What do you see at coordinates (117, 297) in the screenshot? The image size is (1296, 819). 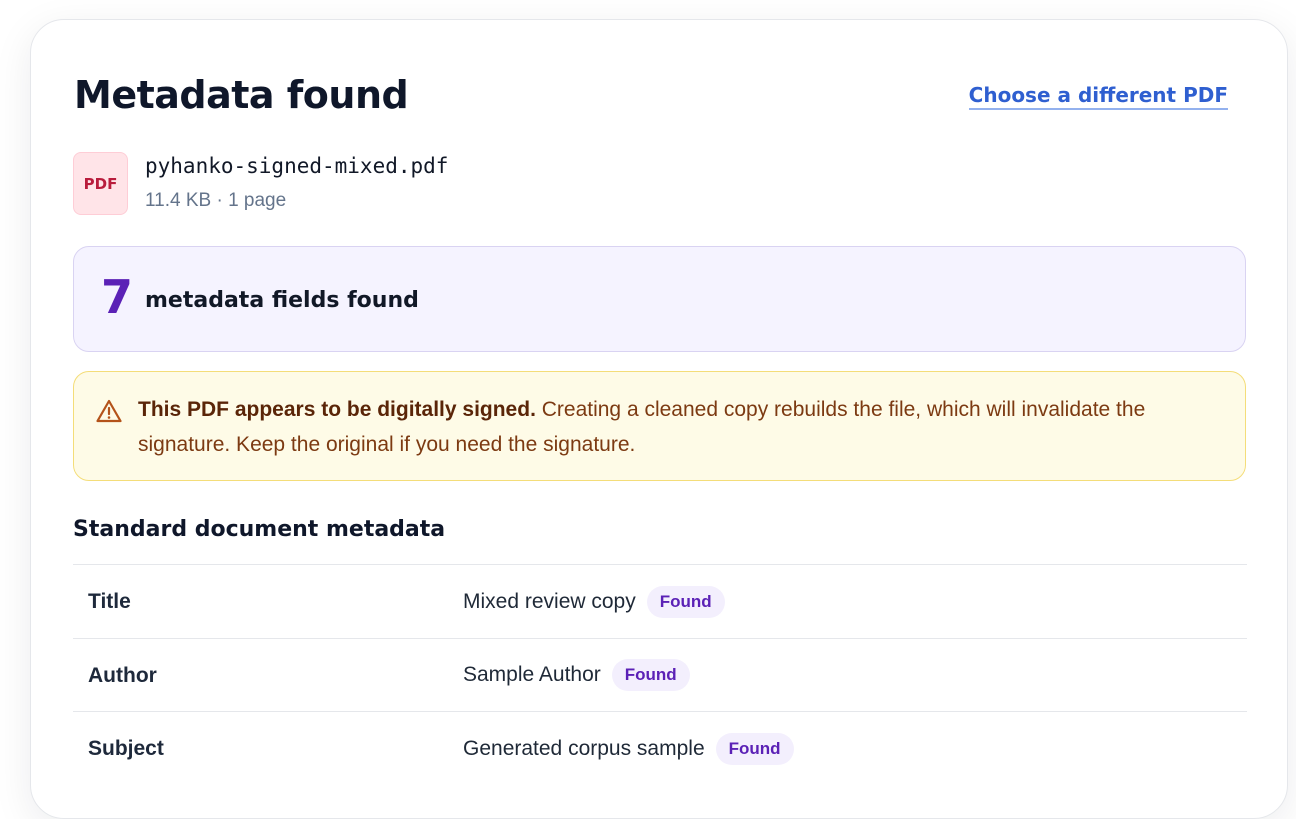 I see `metadata-count: 7` at bounding box center [117, 297].